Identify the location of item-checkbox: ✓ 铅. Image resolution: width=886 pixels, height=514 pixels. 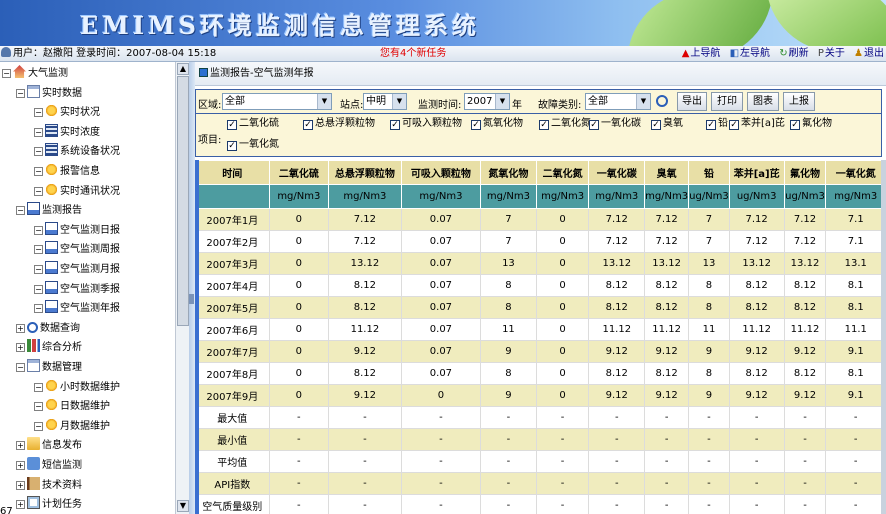
(717, 124).